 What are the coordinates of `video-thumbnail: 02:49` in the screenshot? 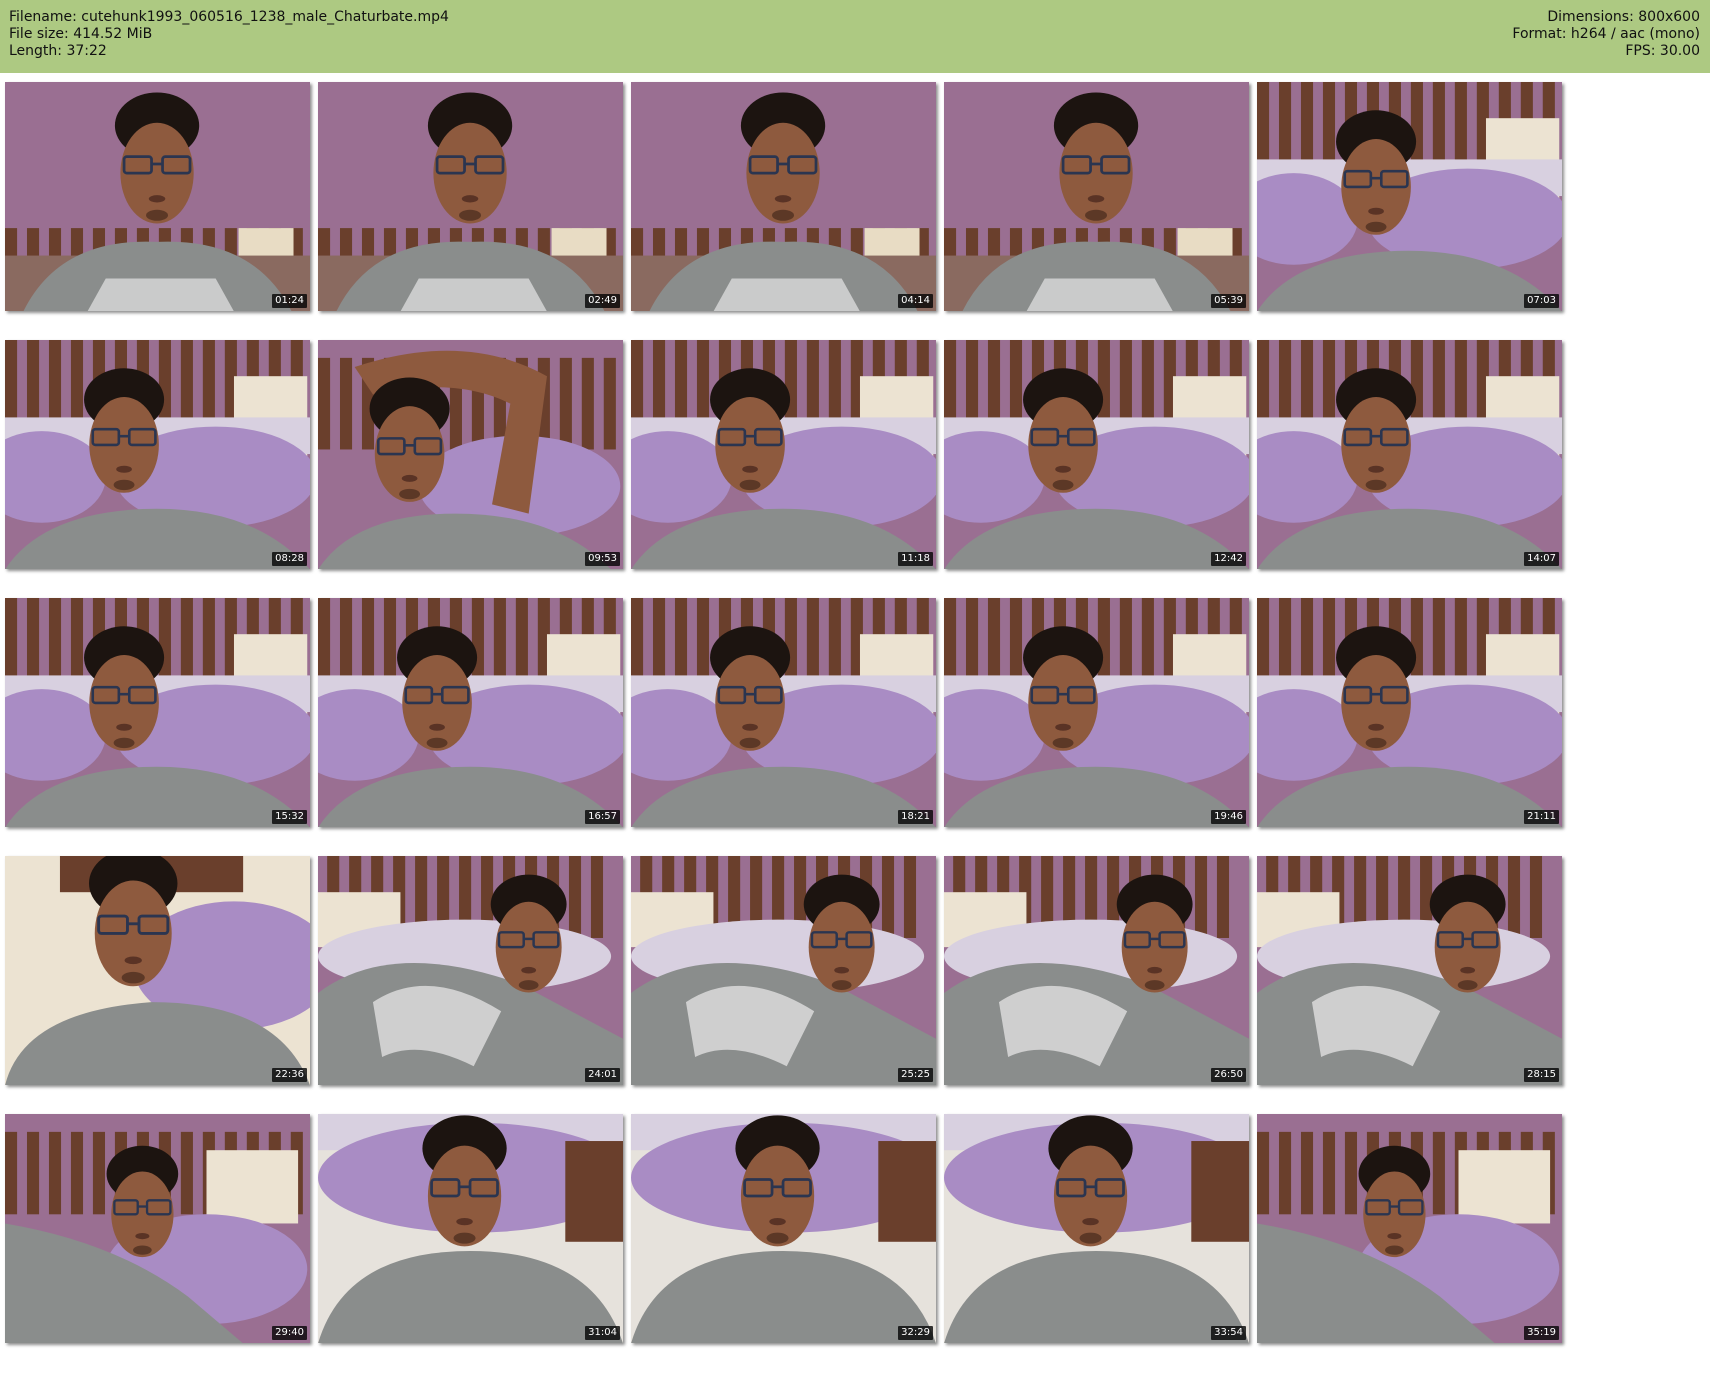 It's located at (470, 196).